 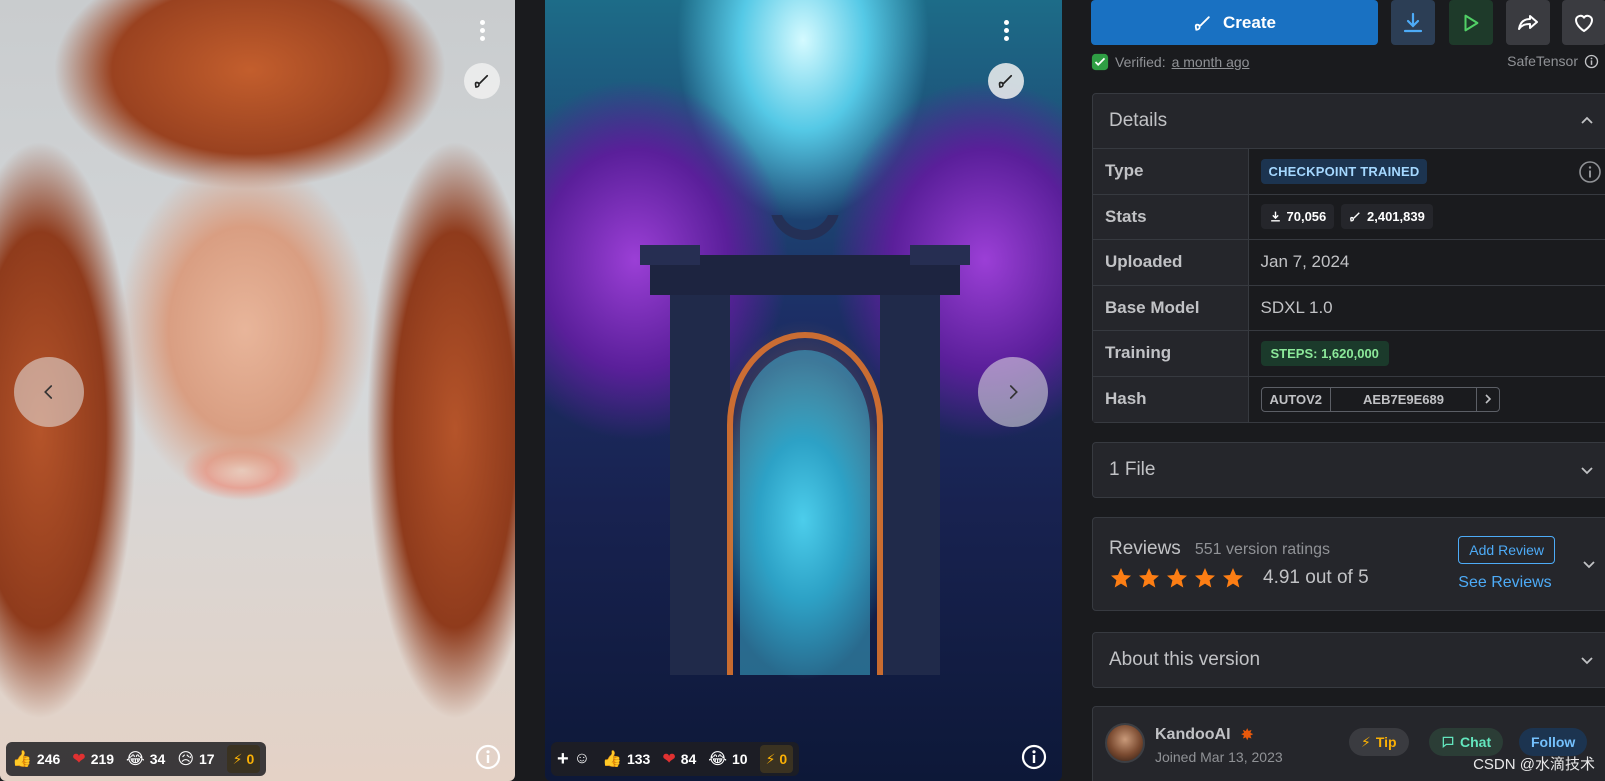 I want to click on creator-badge-icon: ✸, so click(x=1247, y=735).